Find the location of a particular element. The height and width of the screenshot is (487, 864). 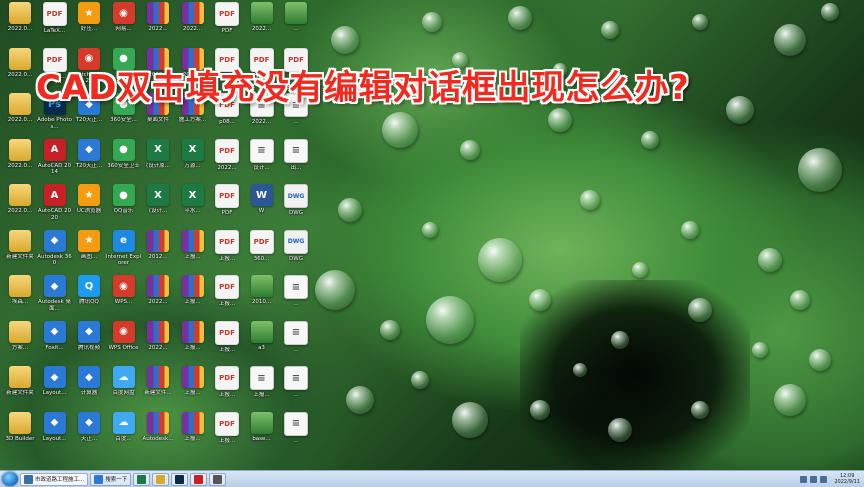

desktop-icon: ◉ WPS Office is located at coordinates (124, 342).